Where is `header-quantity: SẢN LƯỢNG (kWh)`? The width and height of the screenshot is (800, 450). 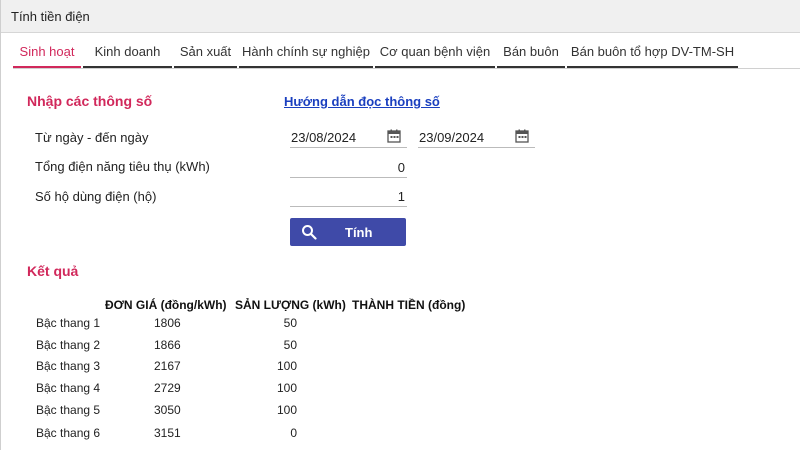 header-quantity: SẢN LƯỢNG (kWh) is located at coordinates (290, 305).